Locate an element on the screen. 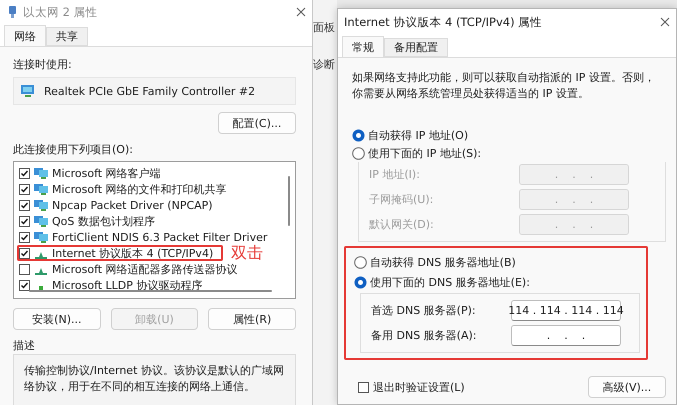 Image resolution: width=677 pixels, height=405 pixels. list-item: Microsoft 网络适配器多路传送器协议 is located at coordinates (145, 269).